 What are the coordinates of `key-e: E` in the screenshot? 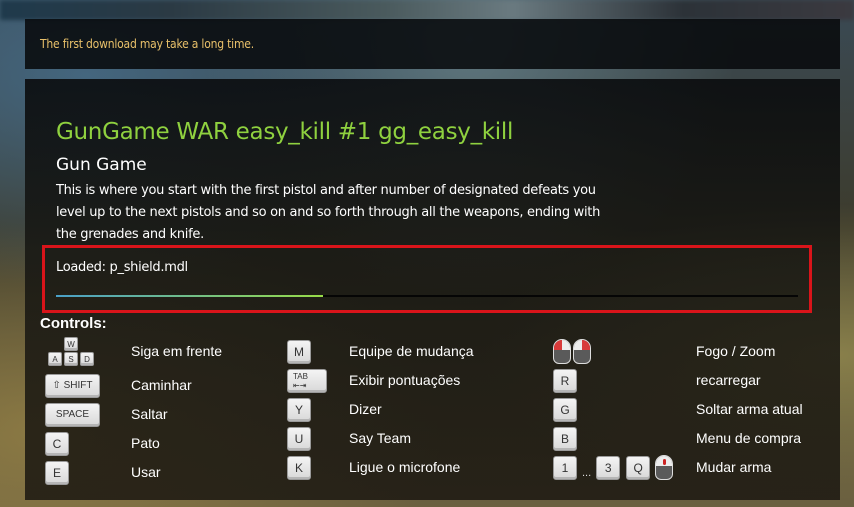 It's located at (57, 472).